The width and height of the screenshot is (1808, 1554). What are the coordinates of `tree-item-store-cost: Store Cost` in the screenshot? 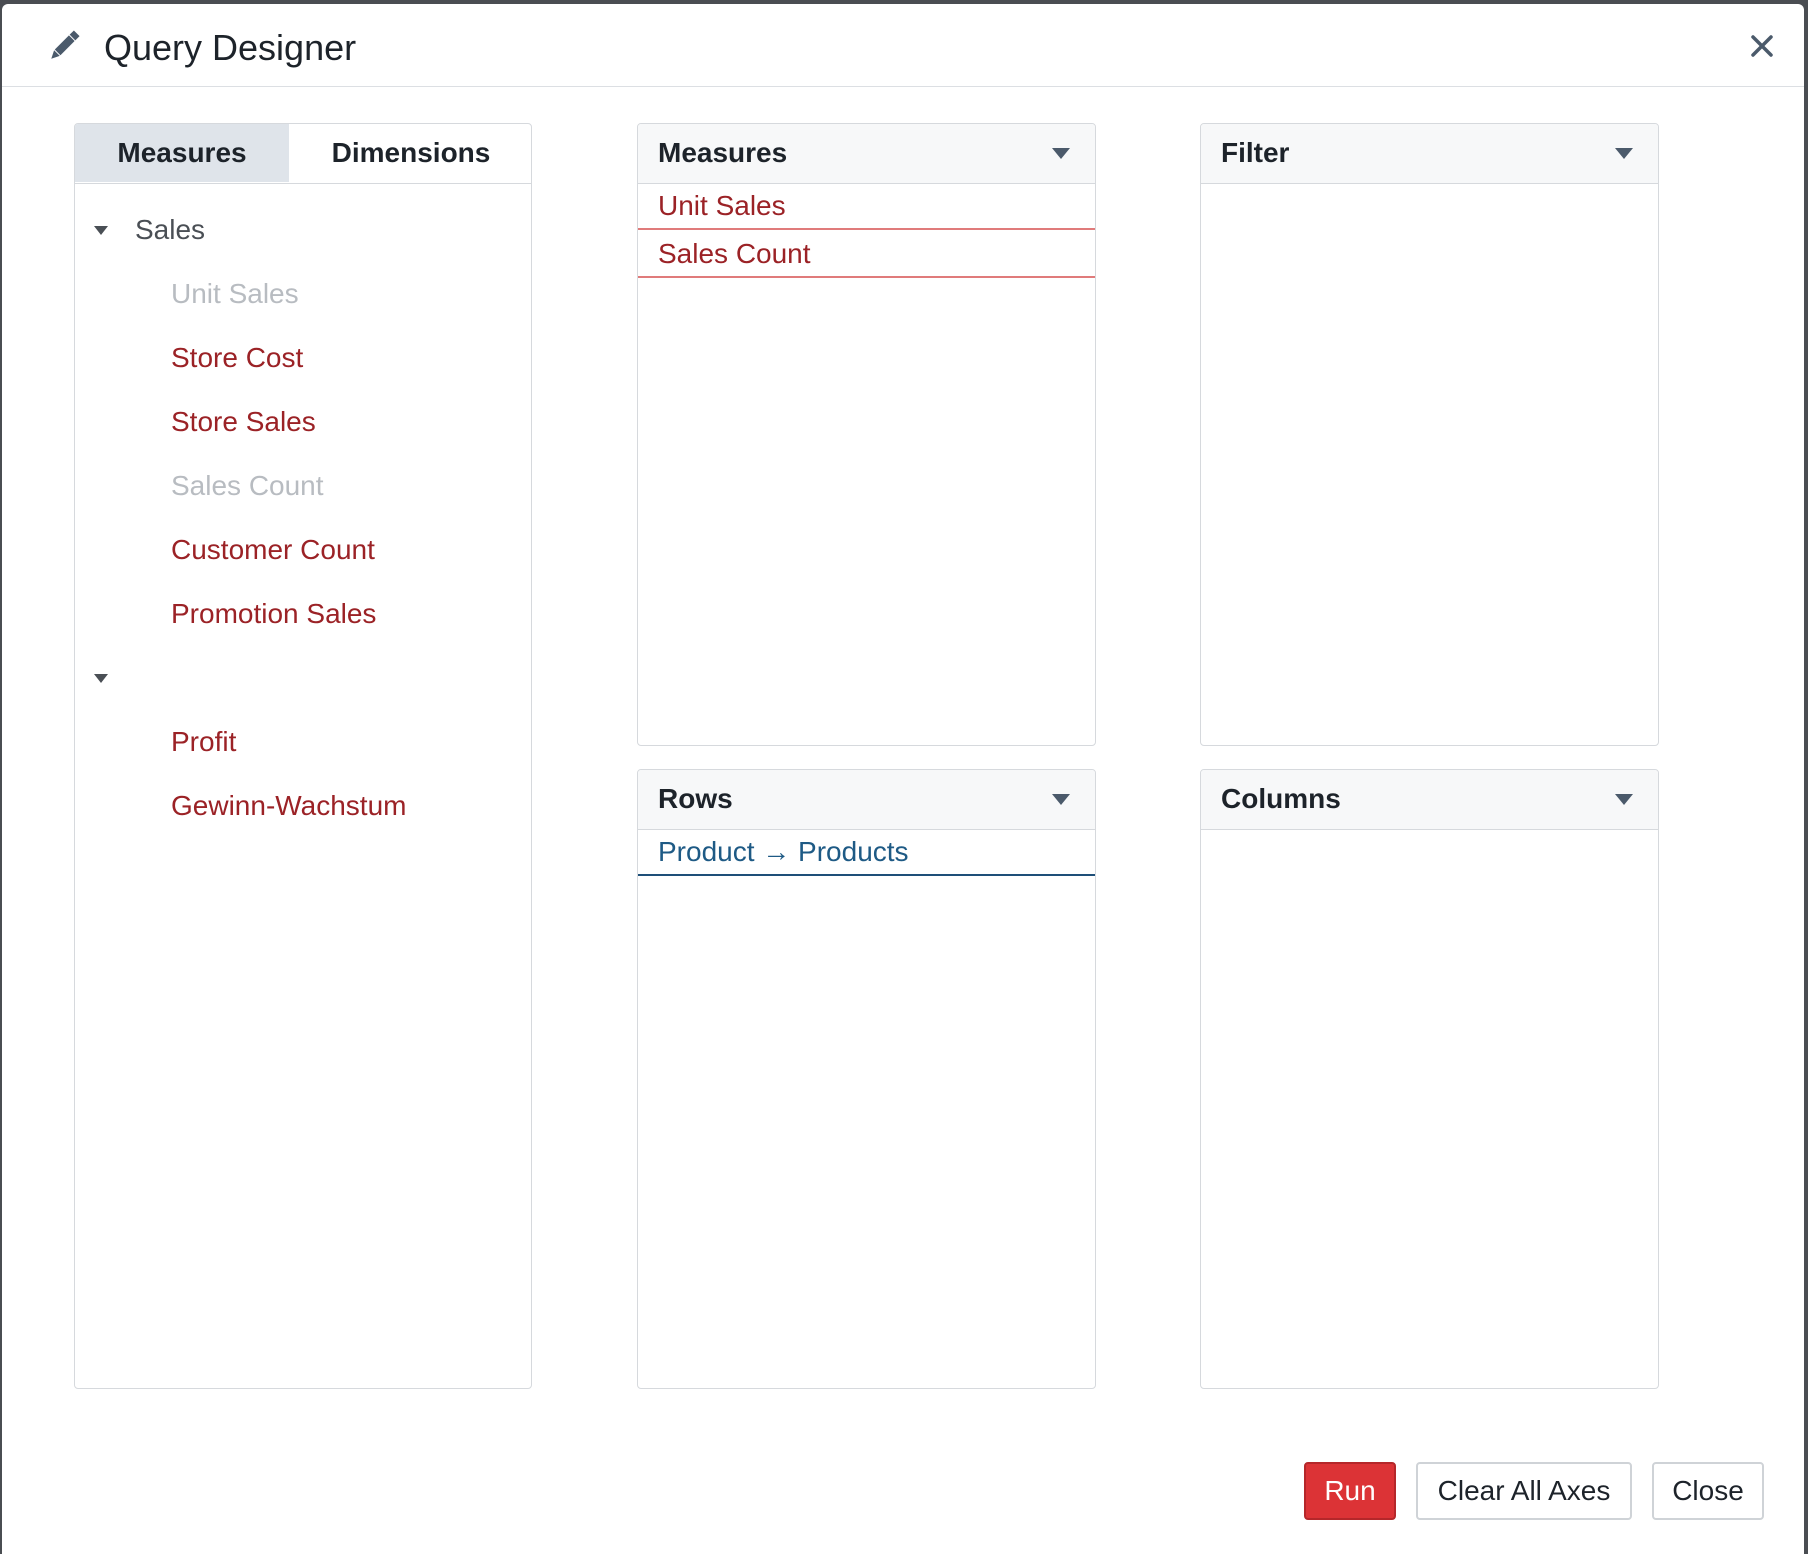 It's located at (237, 358).